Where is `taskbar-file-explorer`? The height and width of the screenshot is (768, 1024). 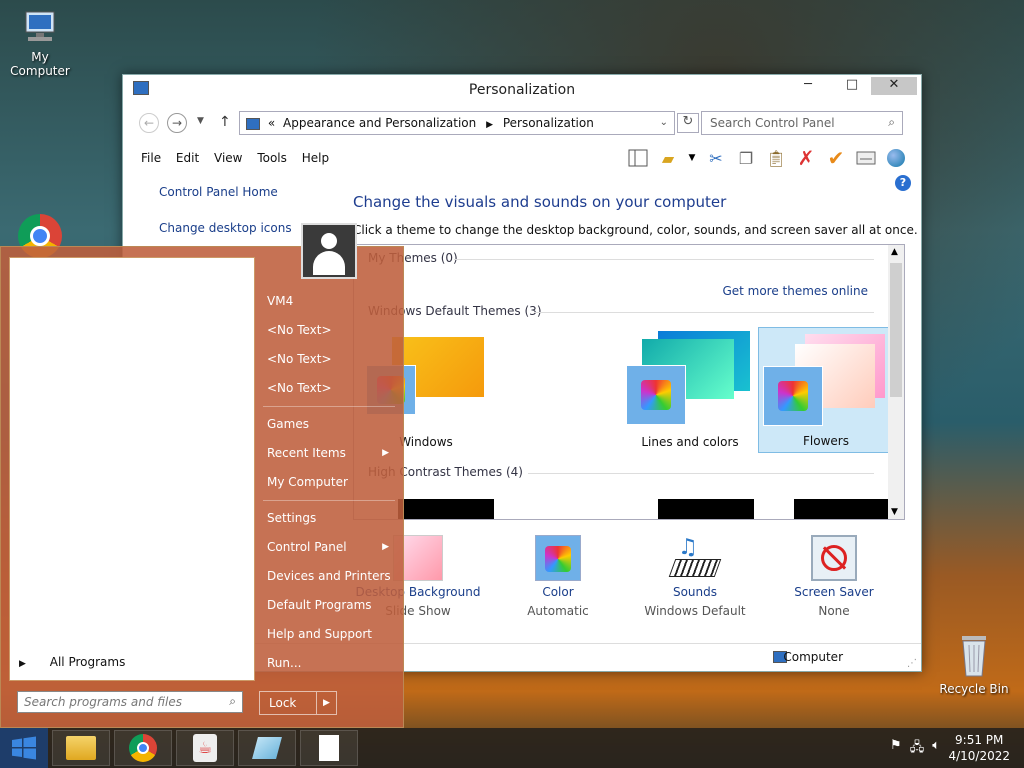
taskbar-file-explorer is located at coordinates (81, 748).